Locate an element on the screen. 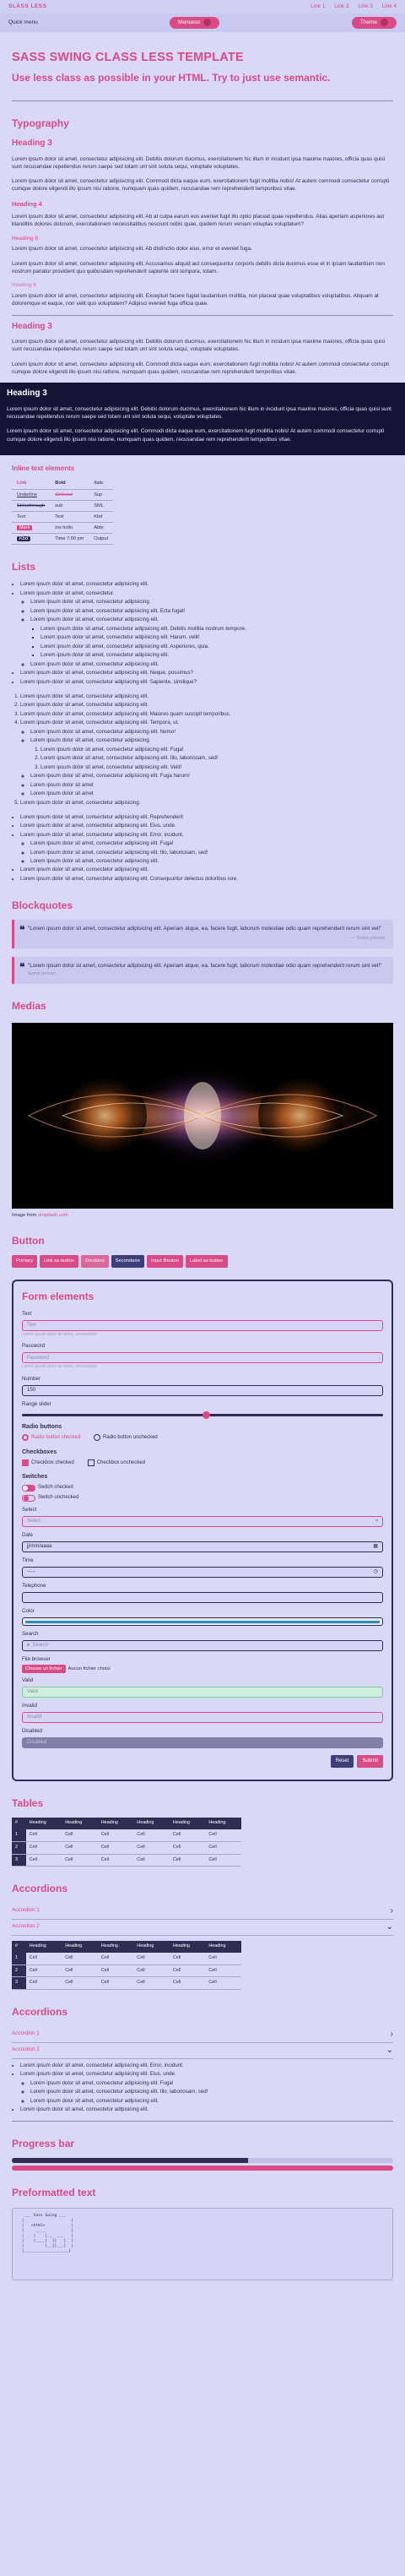 The image size is (405, 2576). row-index: 1 is located at coordinates (19, 1835).